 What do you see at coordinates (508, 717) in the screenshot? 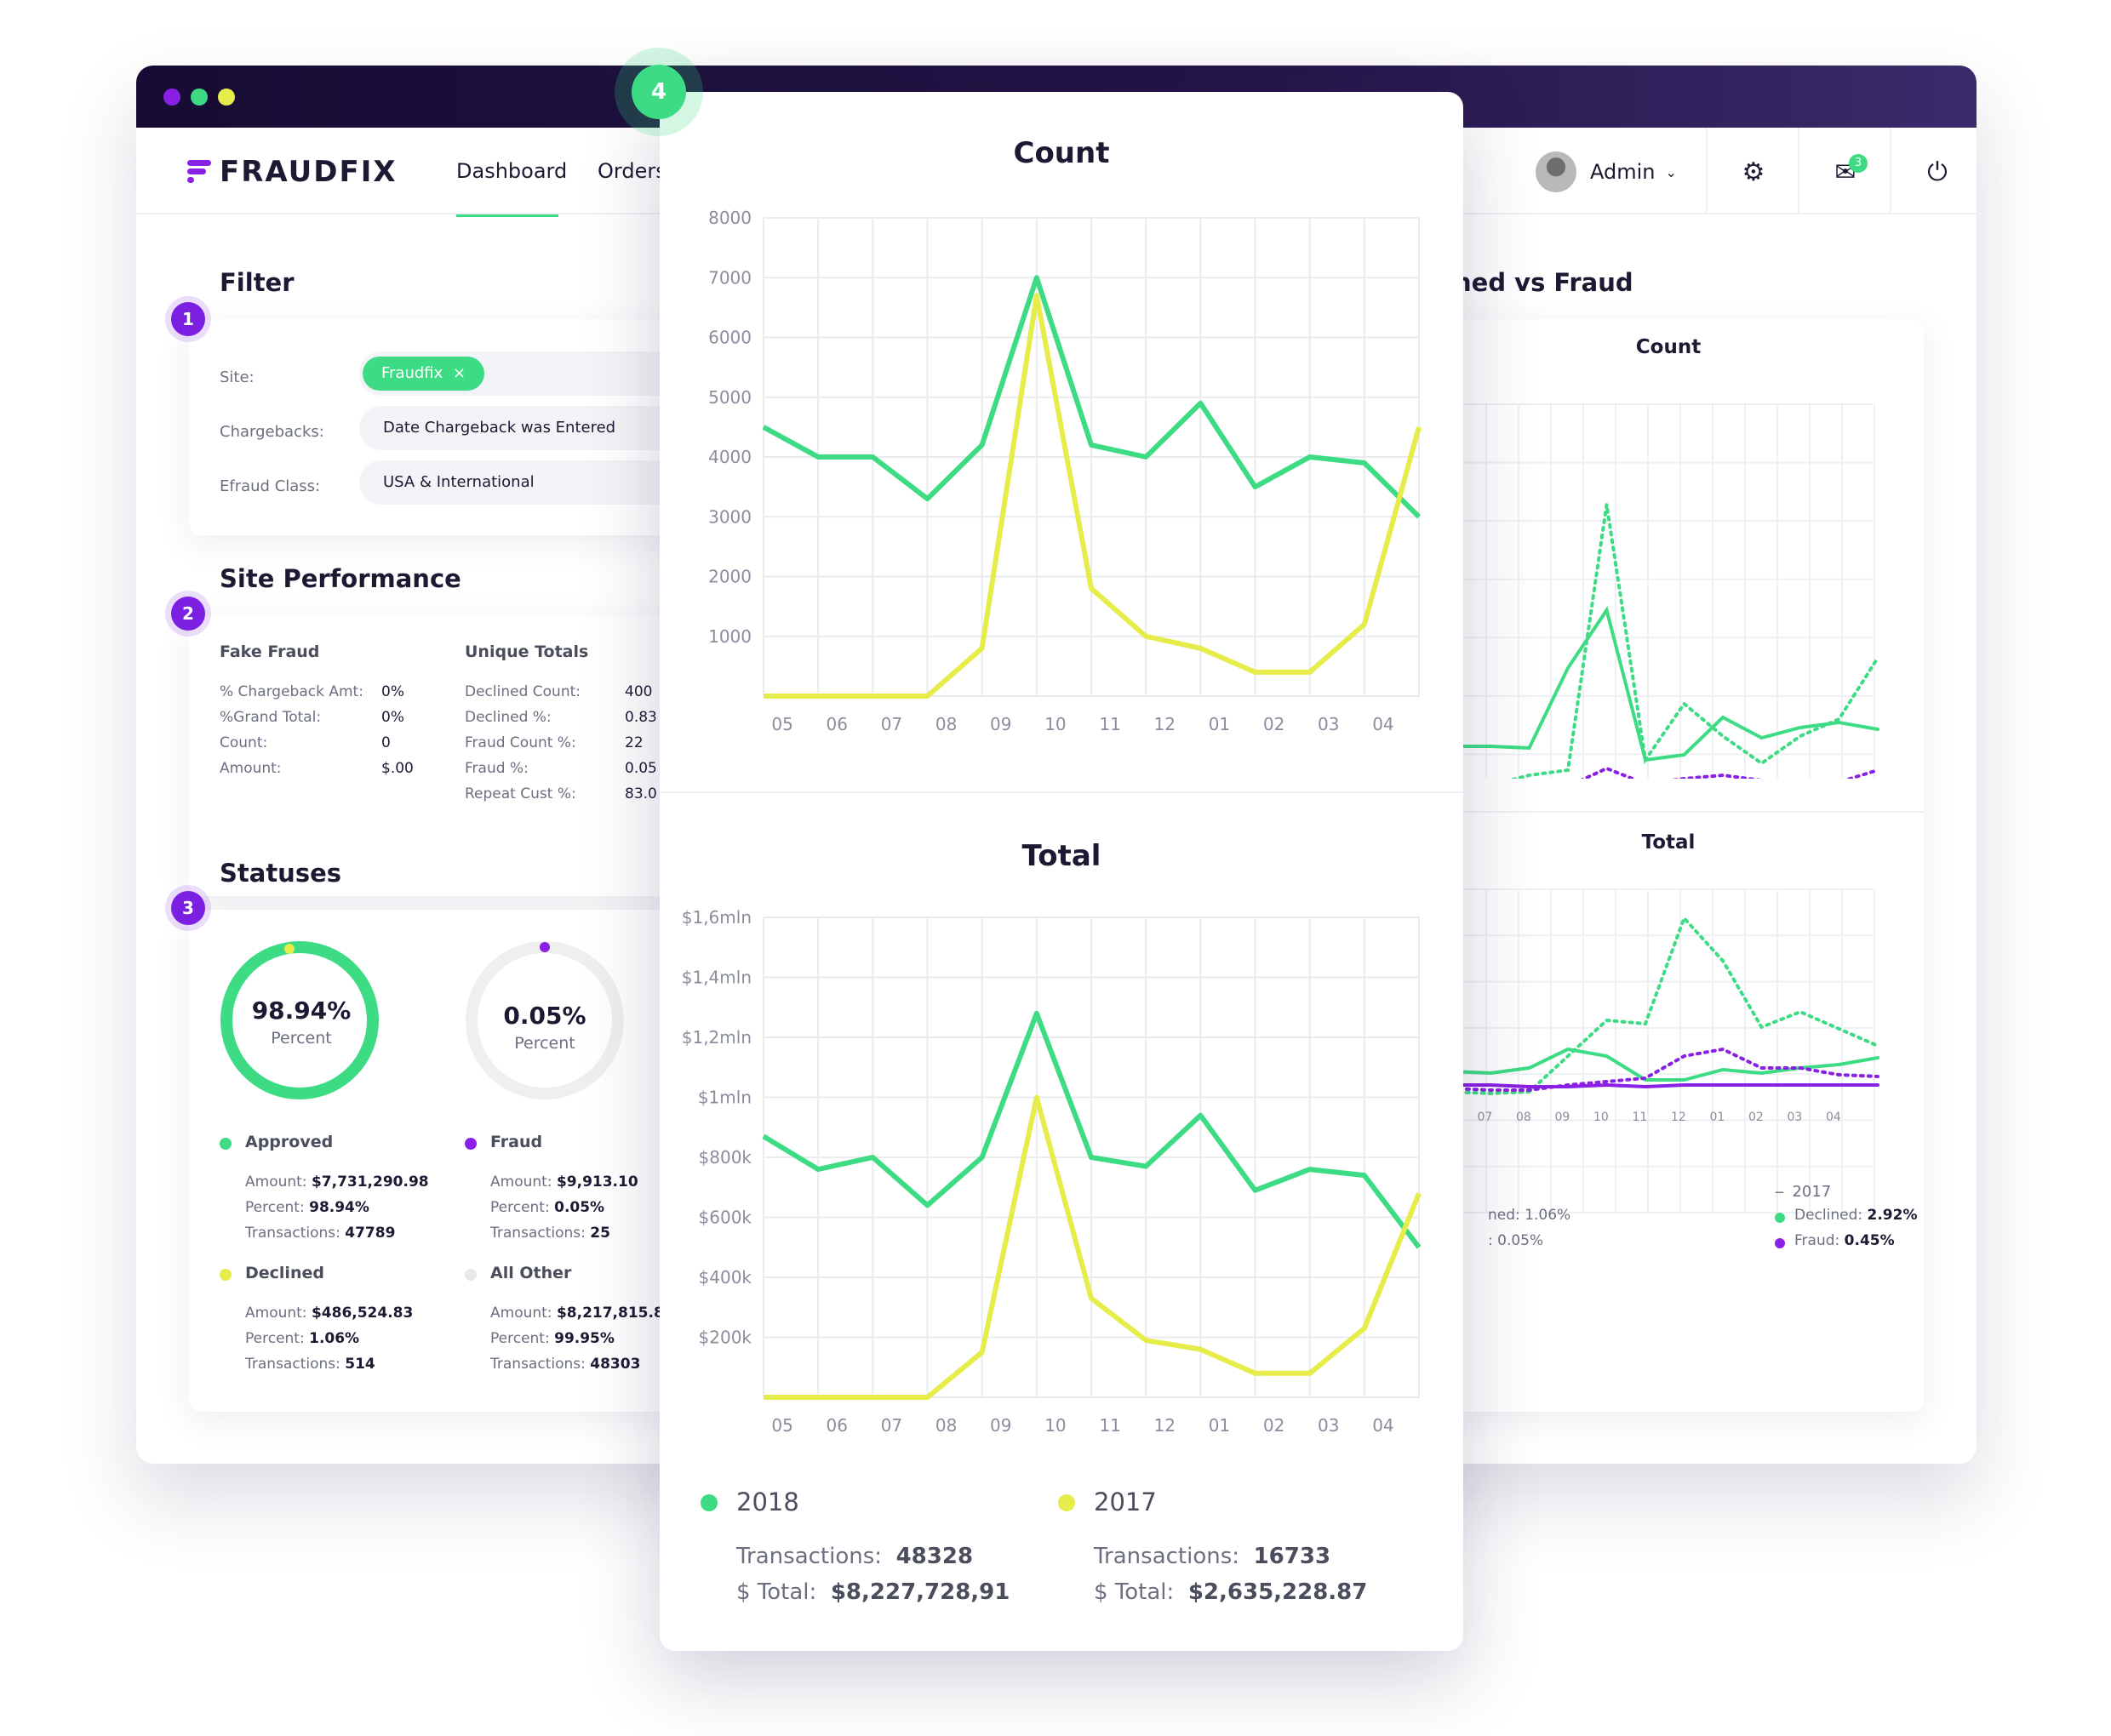
I see `kv-label: Declined %:` at bounding box center [508, 717].